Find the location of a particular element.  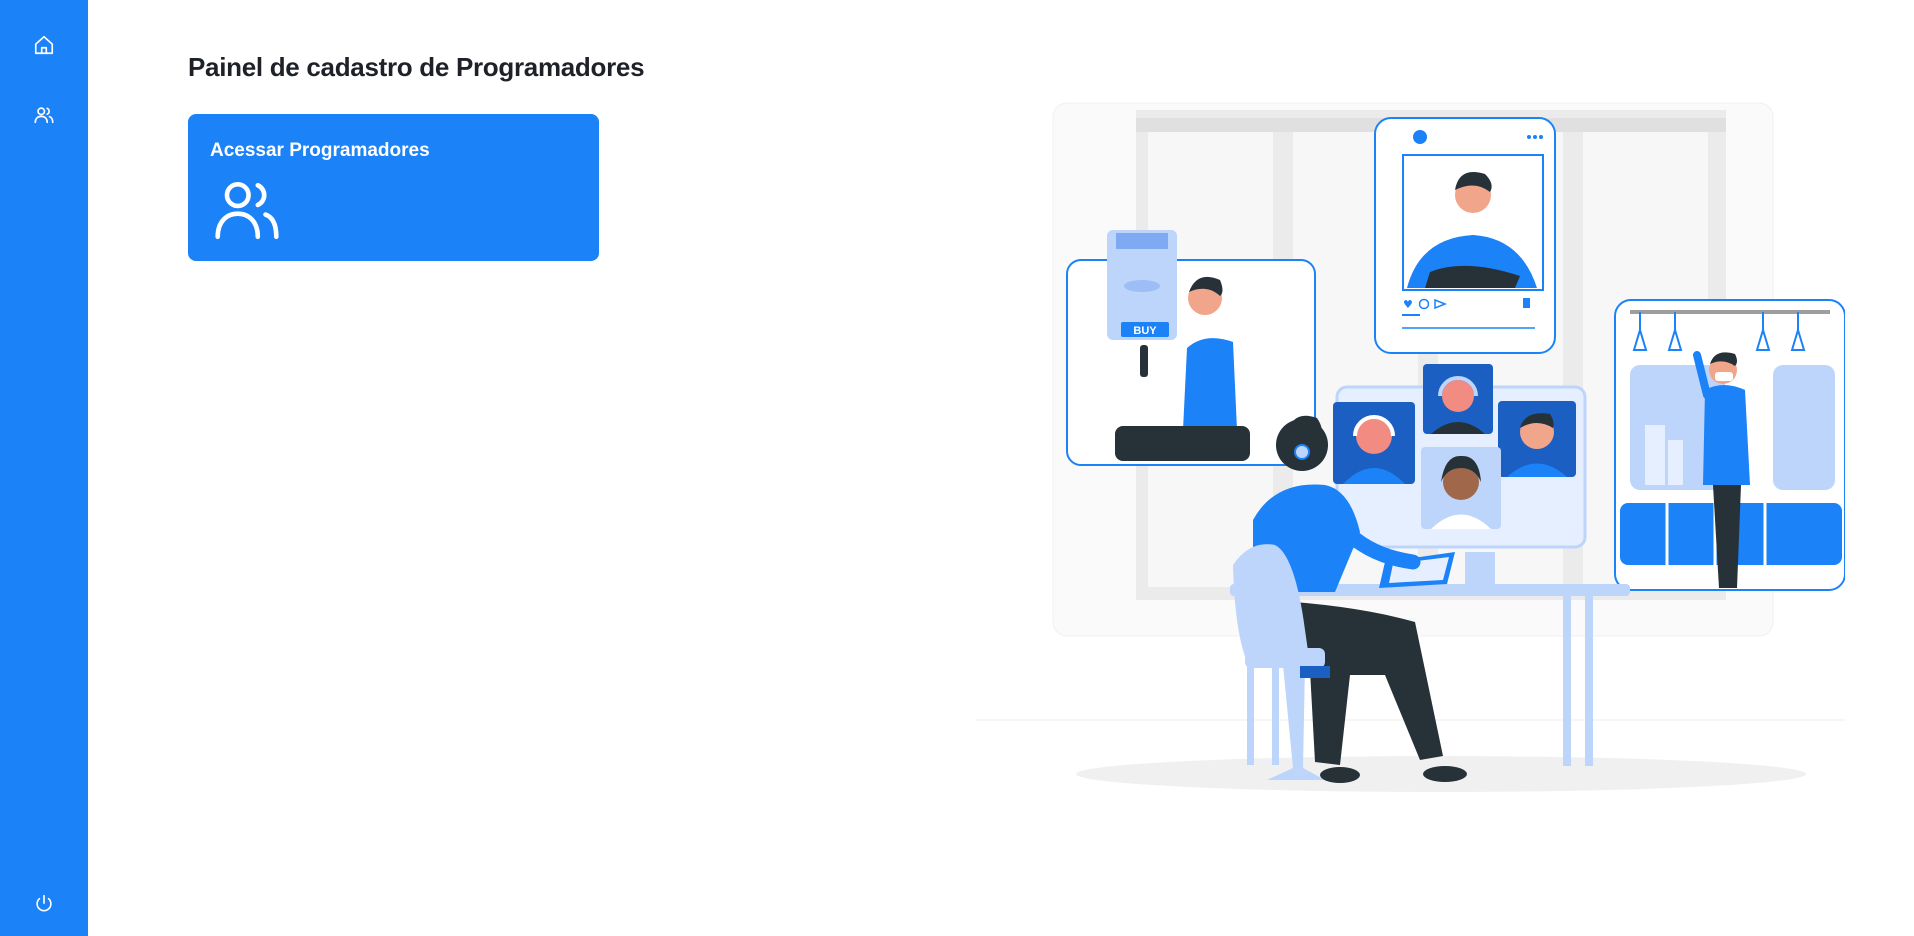

card-title: Acessar Programadores is located at coordinates (320, 150).